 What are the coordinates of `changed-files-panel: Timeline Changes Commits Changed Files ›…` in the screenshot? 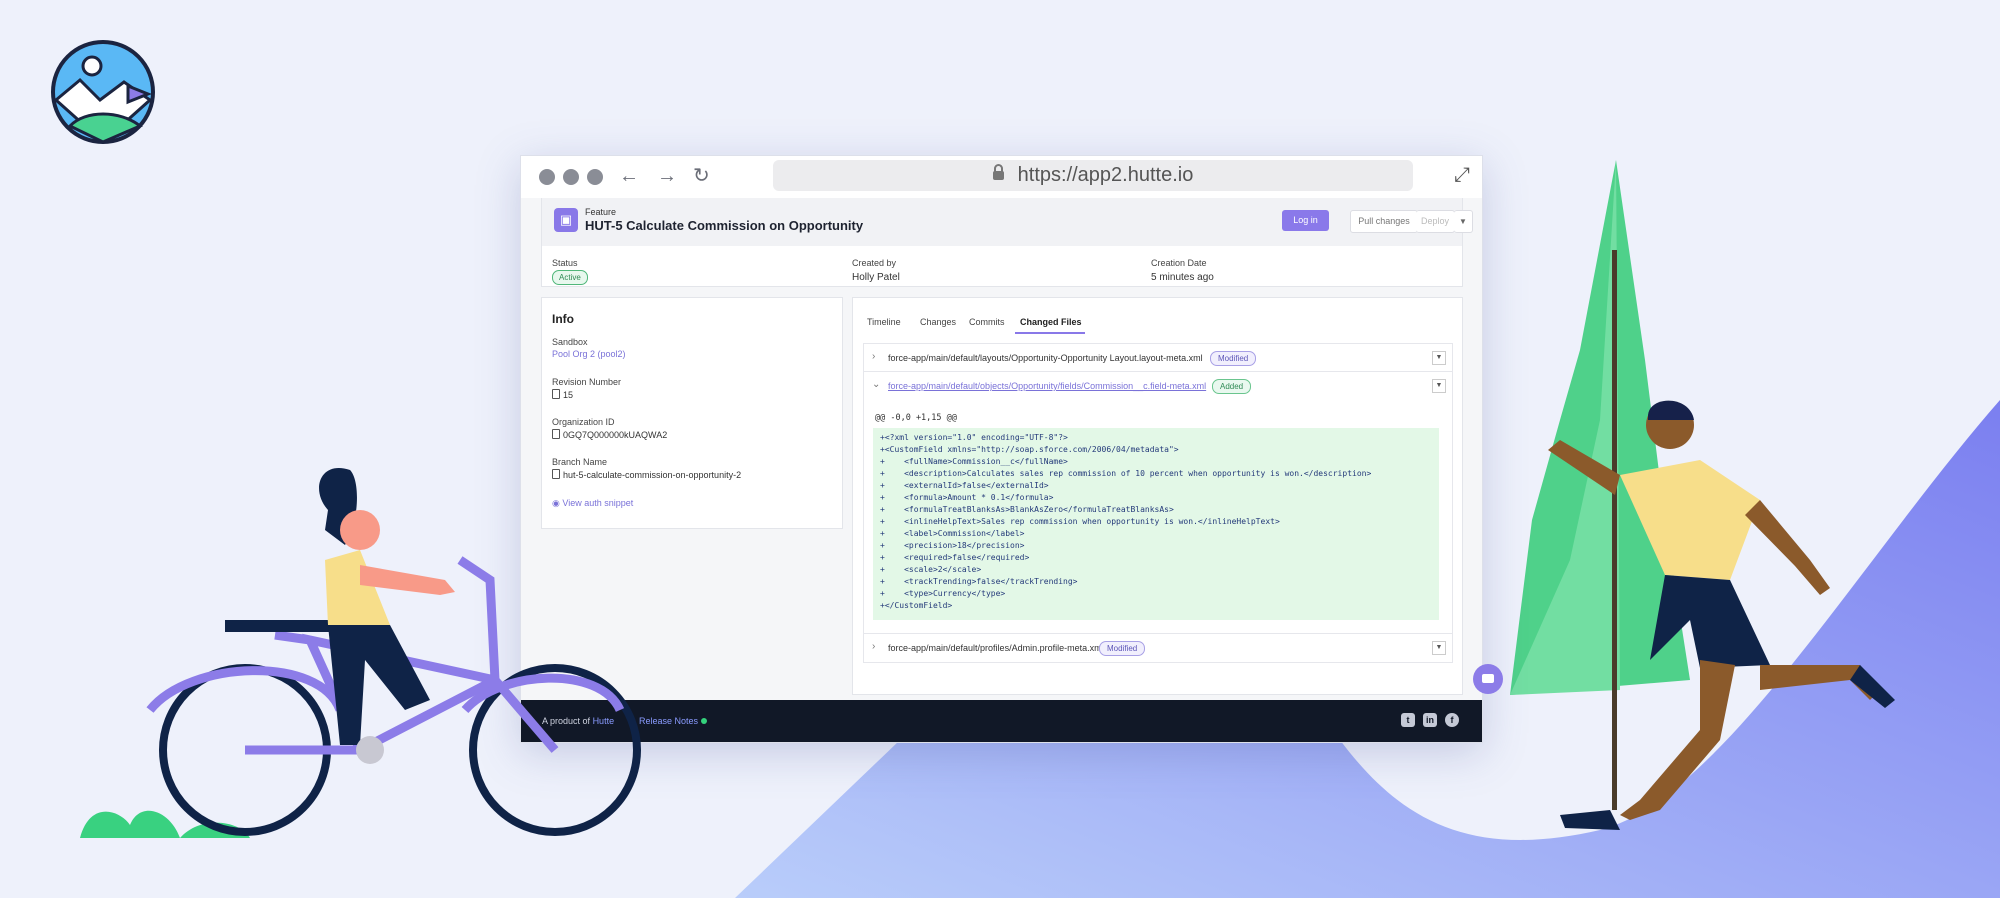 It's located at (1157, 496).